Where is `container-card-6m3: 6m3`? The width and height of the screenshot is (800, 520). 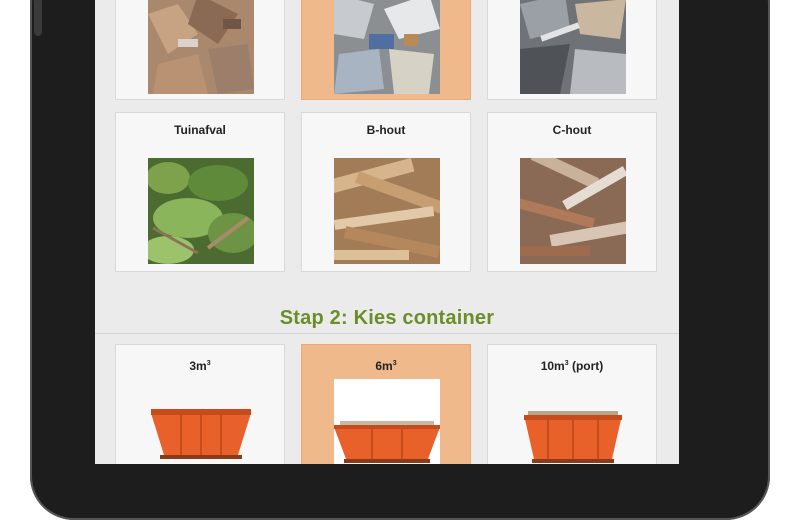 container-card-6m3: 6m3 is located at coordinates (386, 404).